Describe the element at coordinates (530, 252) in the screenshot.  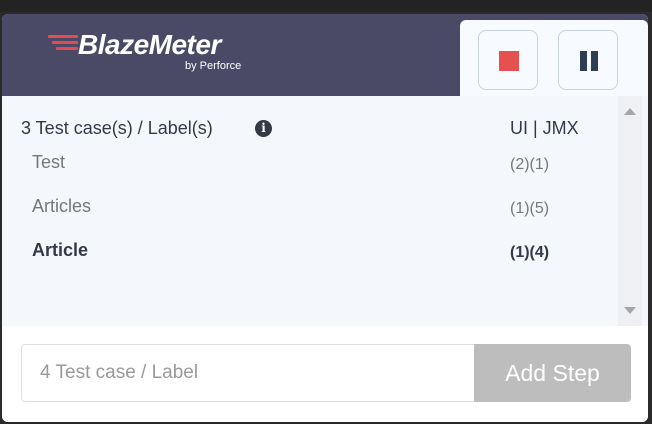
I see `list-item-counts-active: (1)(4)` at that location.